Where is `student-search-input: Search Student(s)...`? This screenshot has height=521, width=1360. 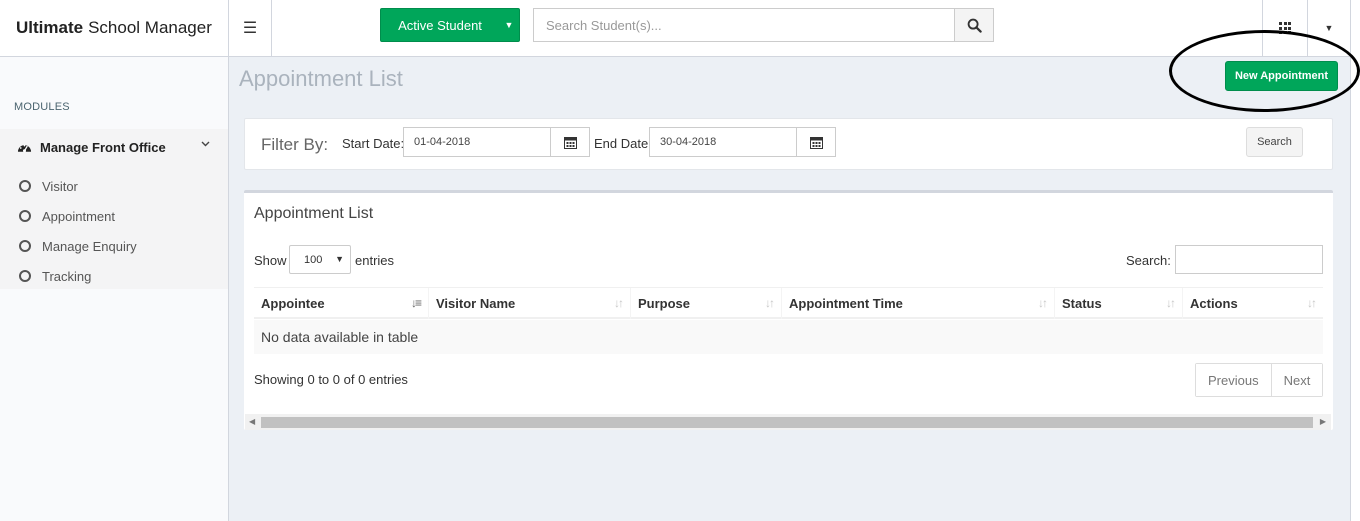
student-search-input: Search Student(s)... is located at coordinates (744, 25).